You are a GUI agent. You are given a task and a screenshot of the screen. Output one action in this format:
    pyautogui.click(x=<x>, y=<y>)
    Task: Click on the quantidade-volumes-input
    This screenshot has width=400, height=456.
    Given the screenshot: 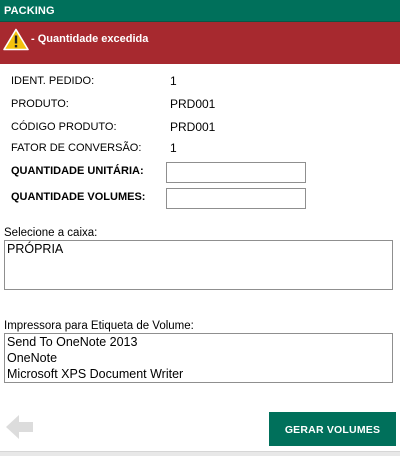 What is the action you would take?
    pyautogui.click(x=236, y=198)
    